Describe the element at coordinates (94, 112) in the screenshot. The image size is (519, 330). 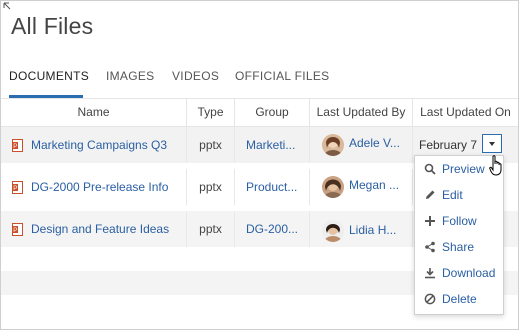
I see `column-header-name: Name` at that location.